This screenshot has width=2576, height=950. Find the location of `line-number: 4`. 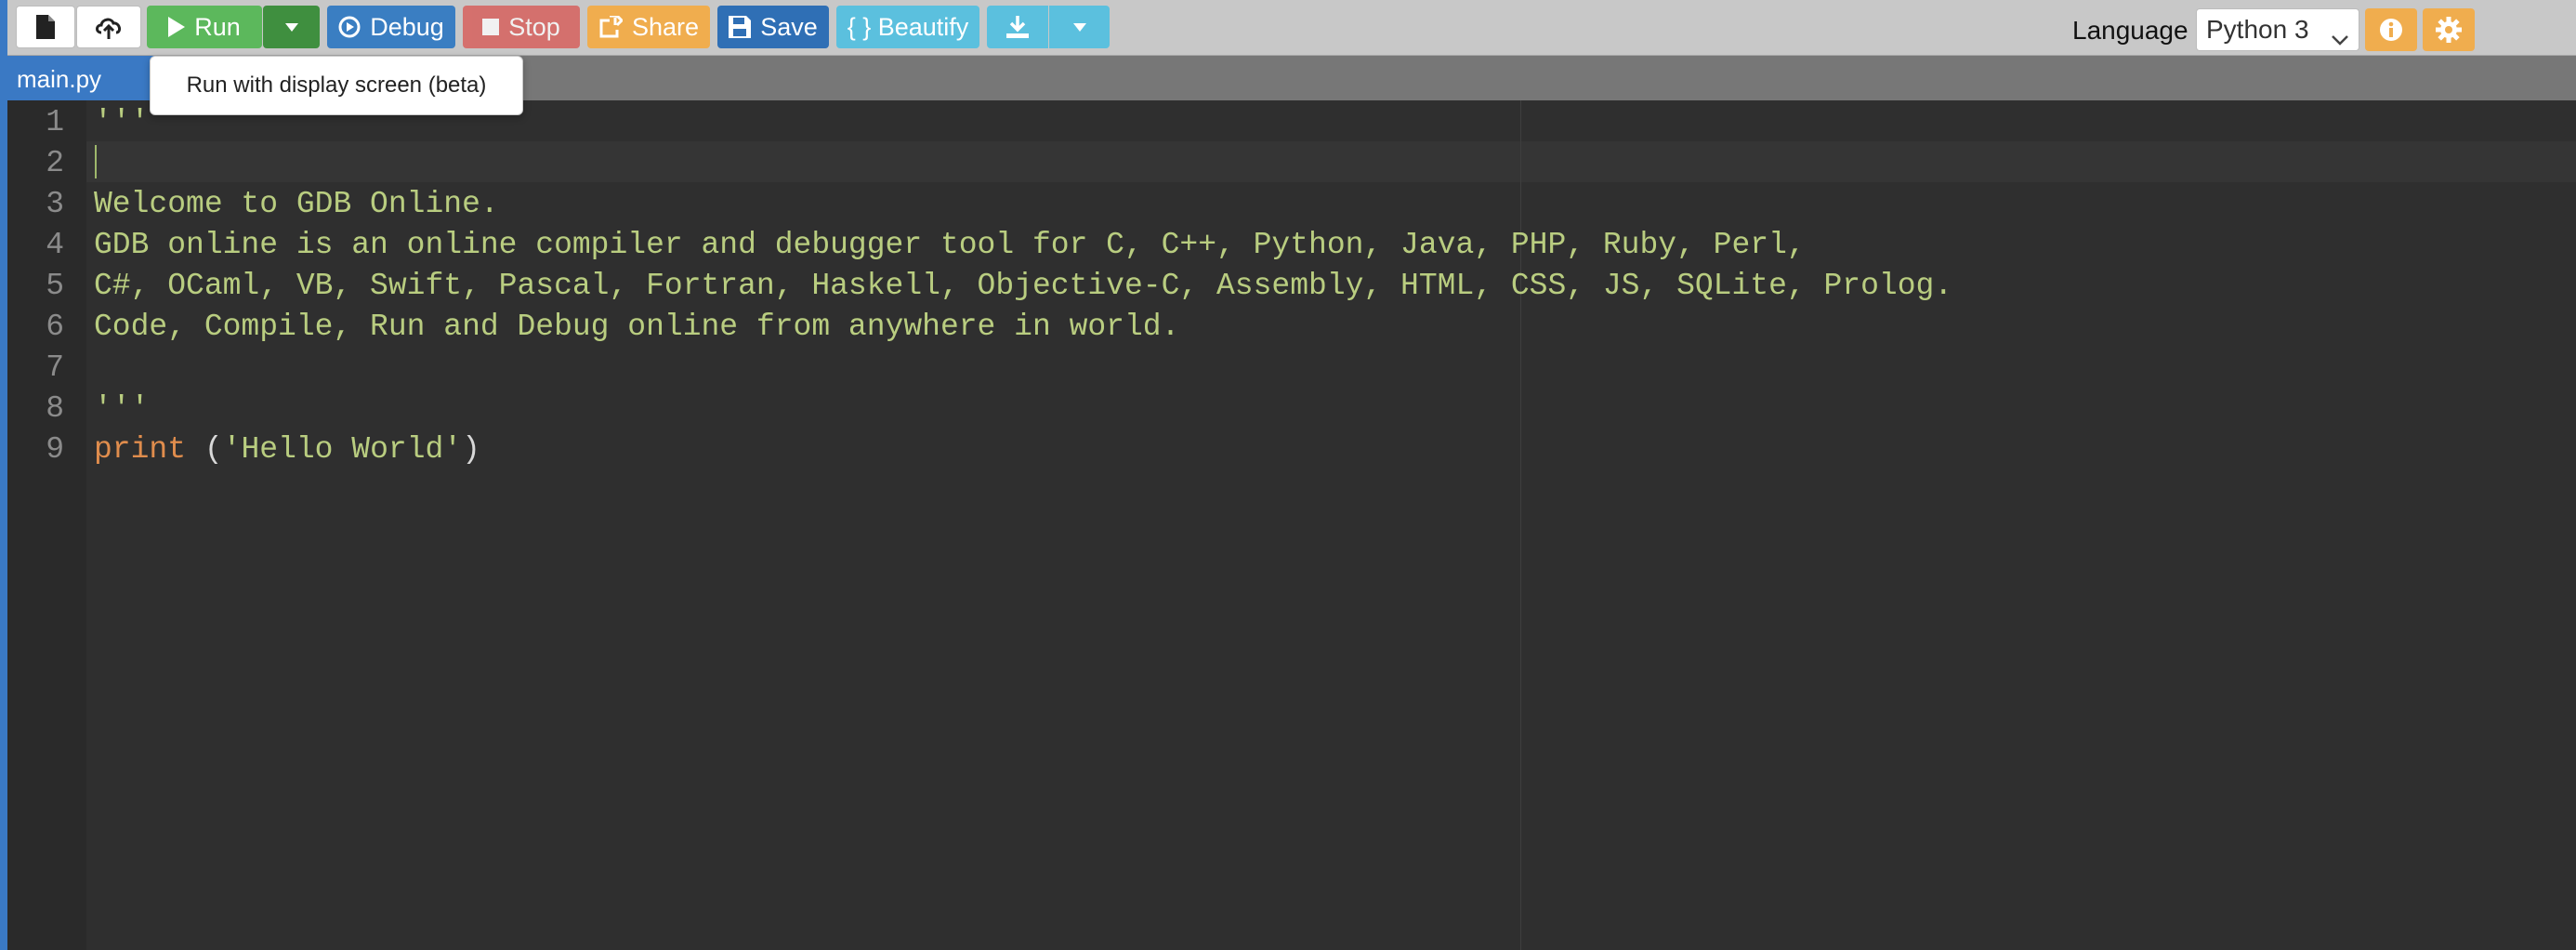

line-number: 4 is located at coordinates (55, 245).